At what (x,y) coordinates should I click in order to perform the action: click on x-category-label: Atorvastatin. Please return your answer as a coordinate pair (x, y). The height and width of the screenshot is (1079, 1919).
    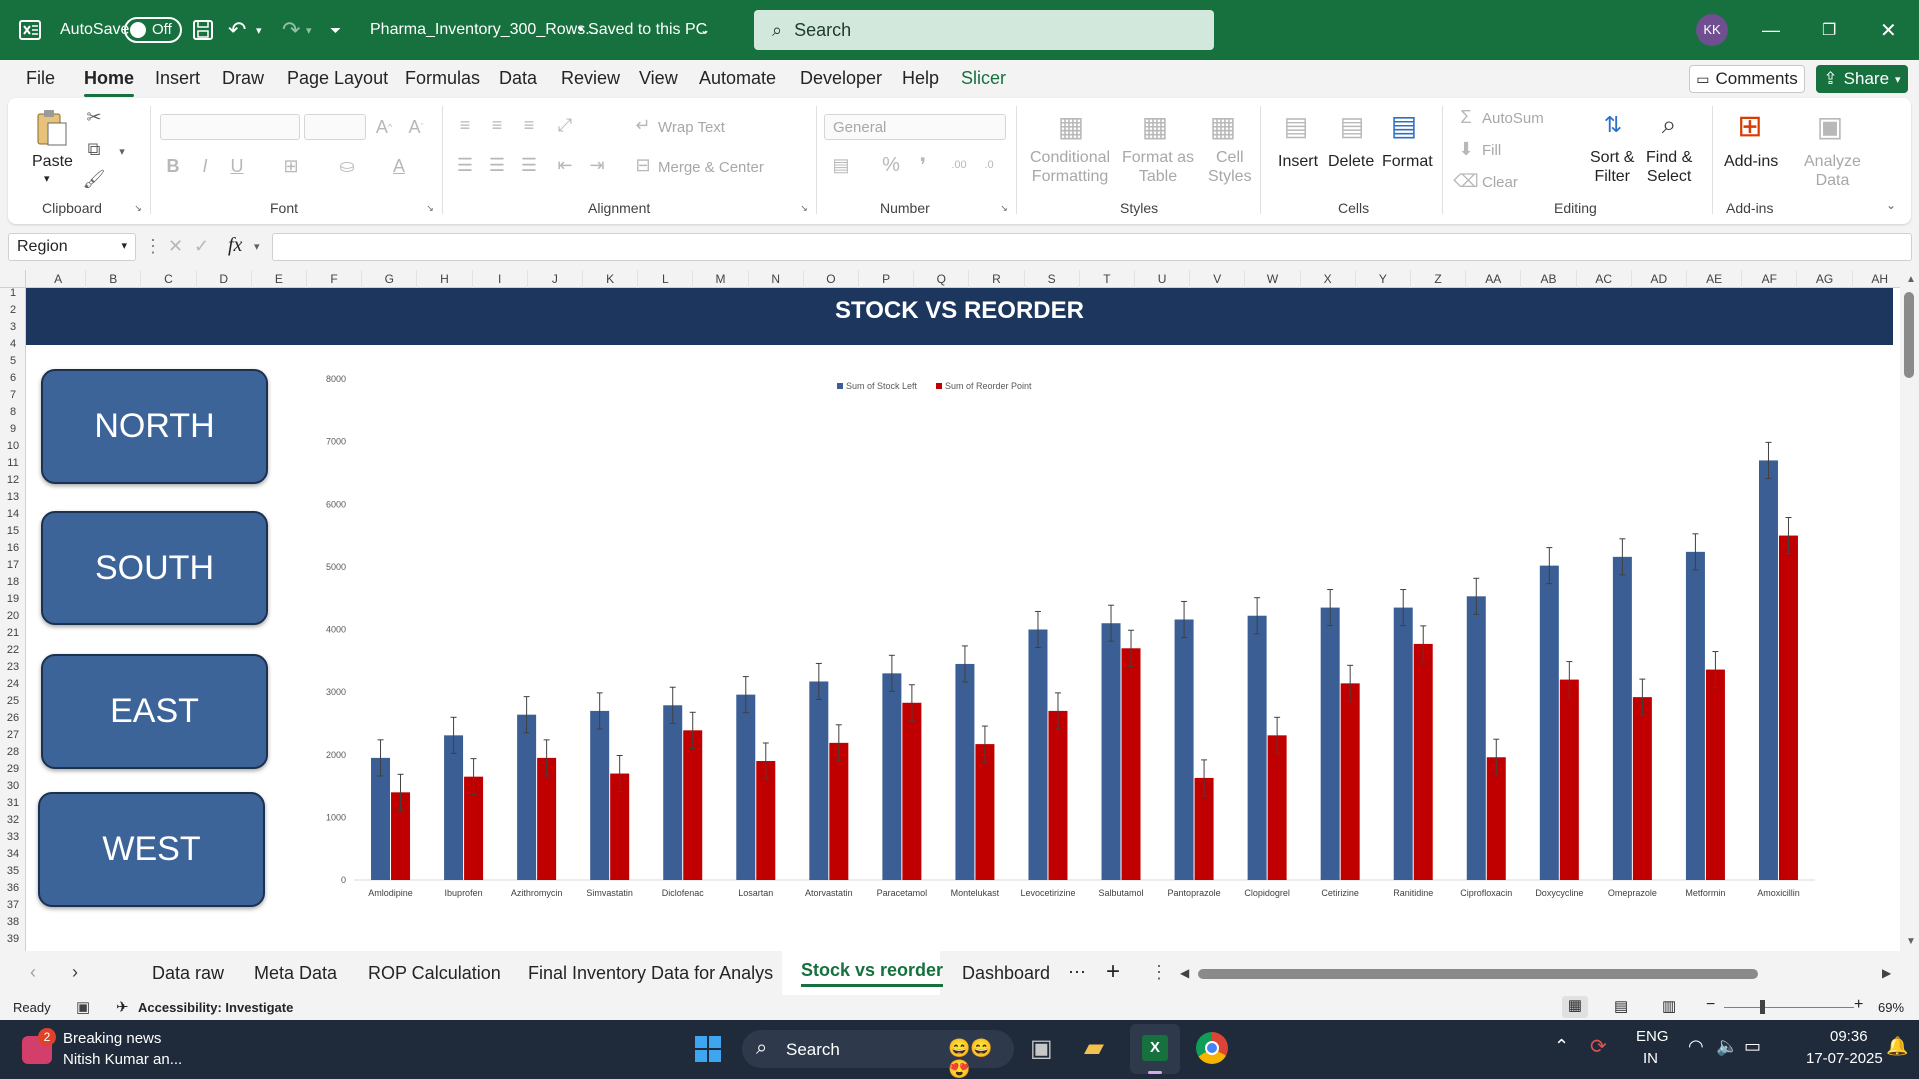
    Looking at the image, I should click on (829, 893).